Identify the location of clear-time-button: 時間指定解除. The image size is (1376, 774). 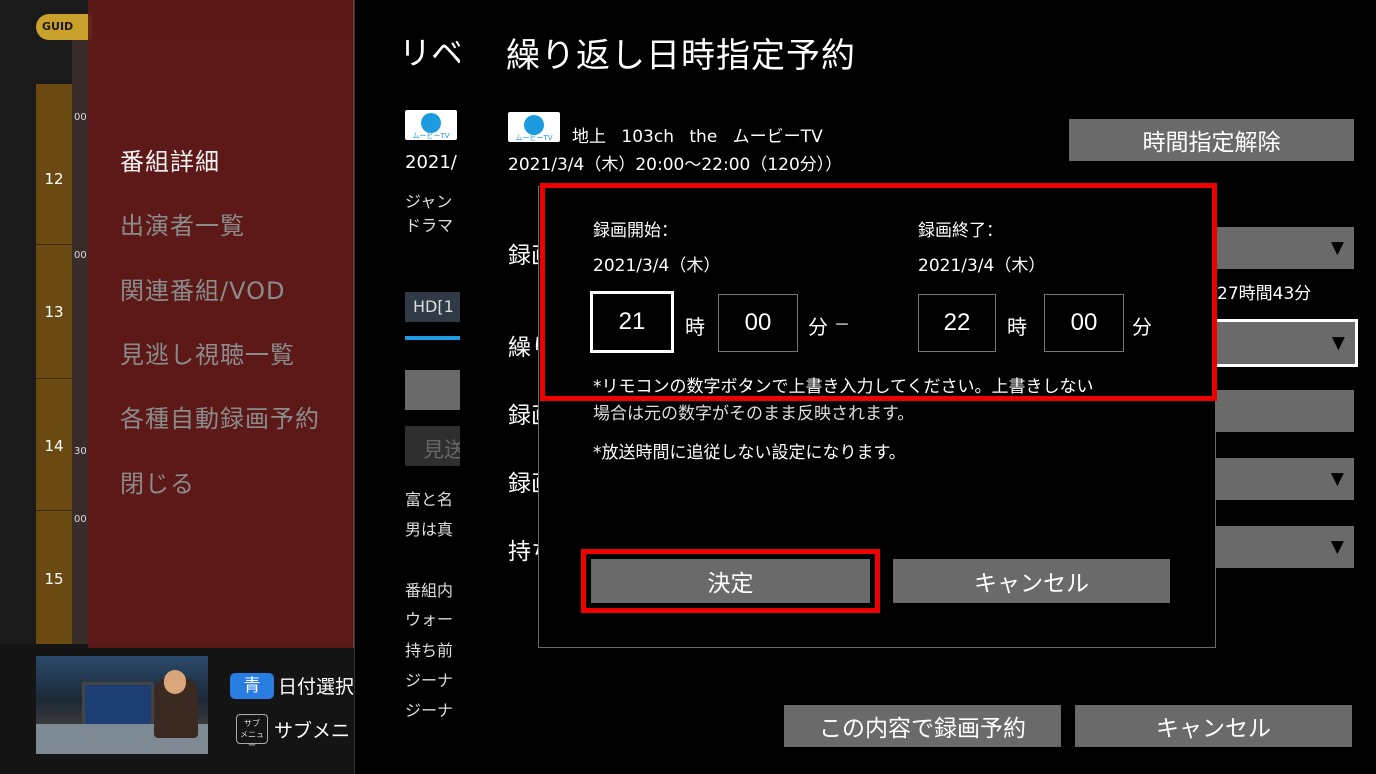
(1211, 140).